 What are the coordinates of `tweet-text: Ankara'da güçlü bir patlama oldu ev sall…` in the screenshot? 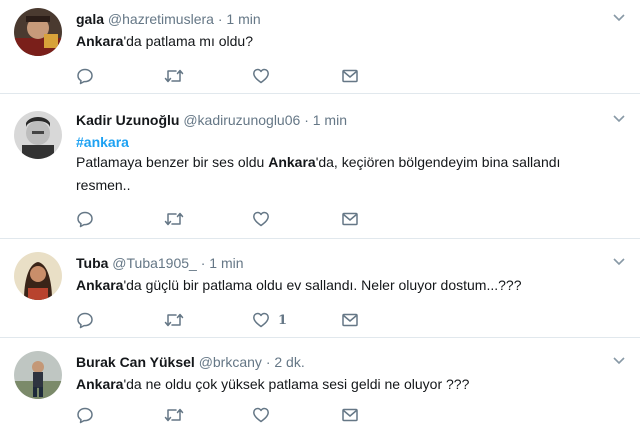 It's located at (343, 285).